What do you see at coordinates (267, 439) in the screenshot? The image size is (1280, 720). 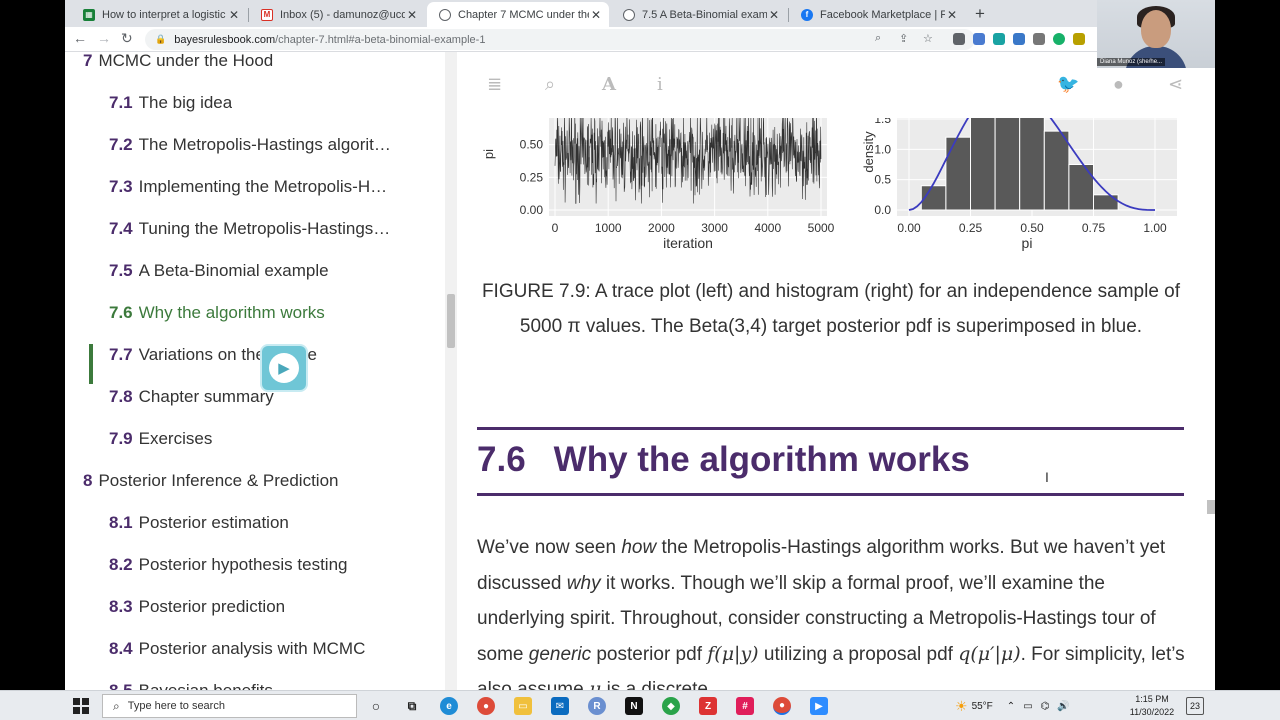 I see `toc-item-7-9: 7.9 Exercises` at bounding box center [267, 439].